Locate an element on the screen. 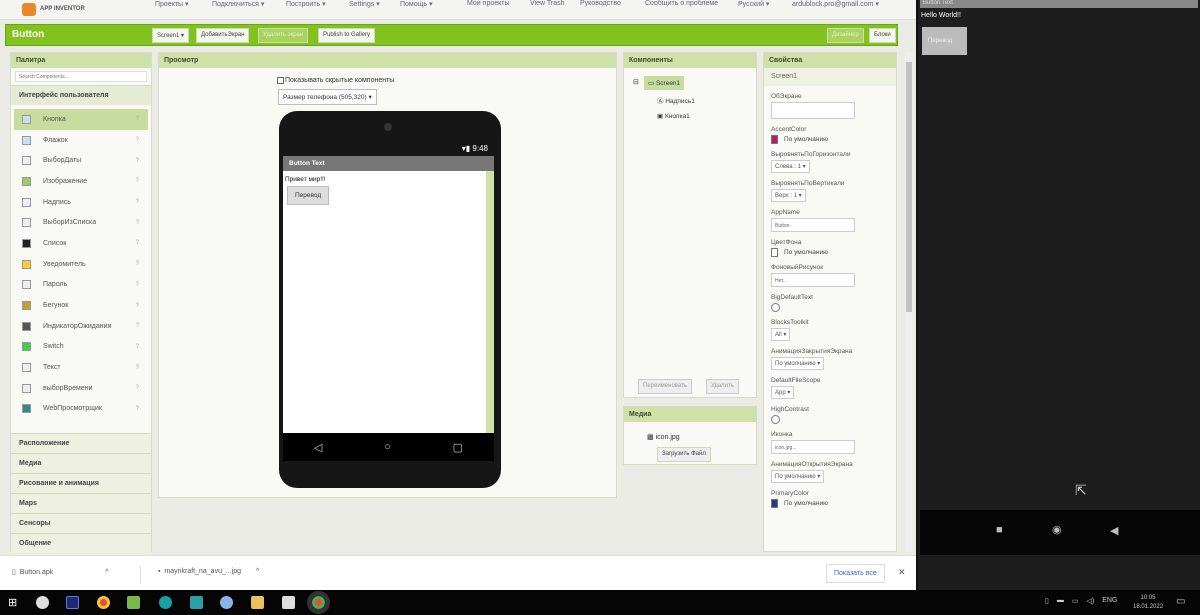 The width and height of the screenshot is (1200, 615). palette-item: Изображение? is located at coordinates (81, 181).